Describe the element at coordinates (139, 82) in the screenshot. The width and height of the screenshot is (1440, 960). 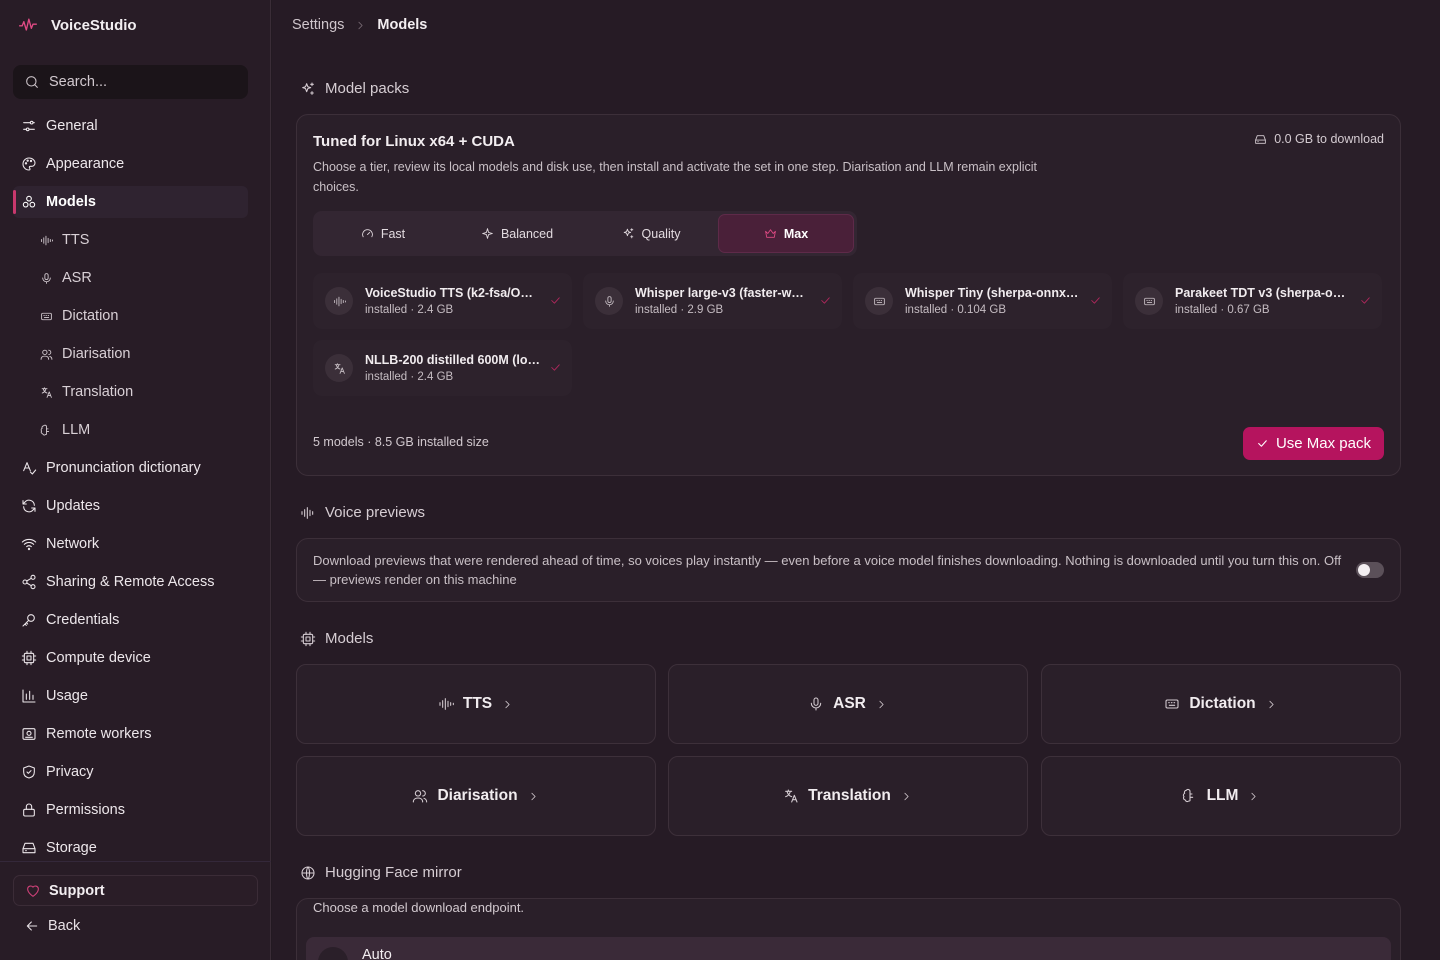
I see `search-input` at that location.